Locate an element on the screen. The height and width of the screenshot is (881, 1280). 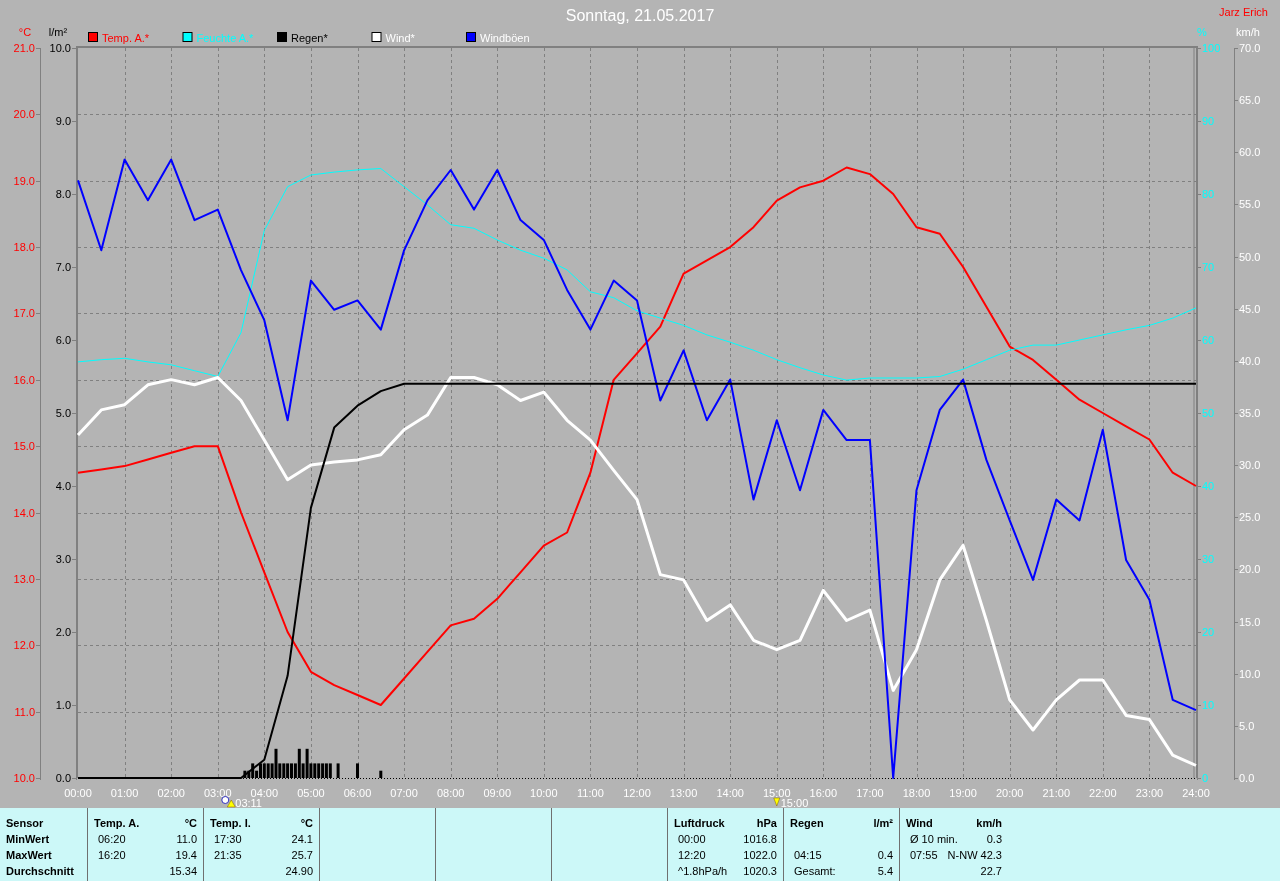
time-cell-text: Gesamt: is located at coordinates (814, 871).